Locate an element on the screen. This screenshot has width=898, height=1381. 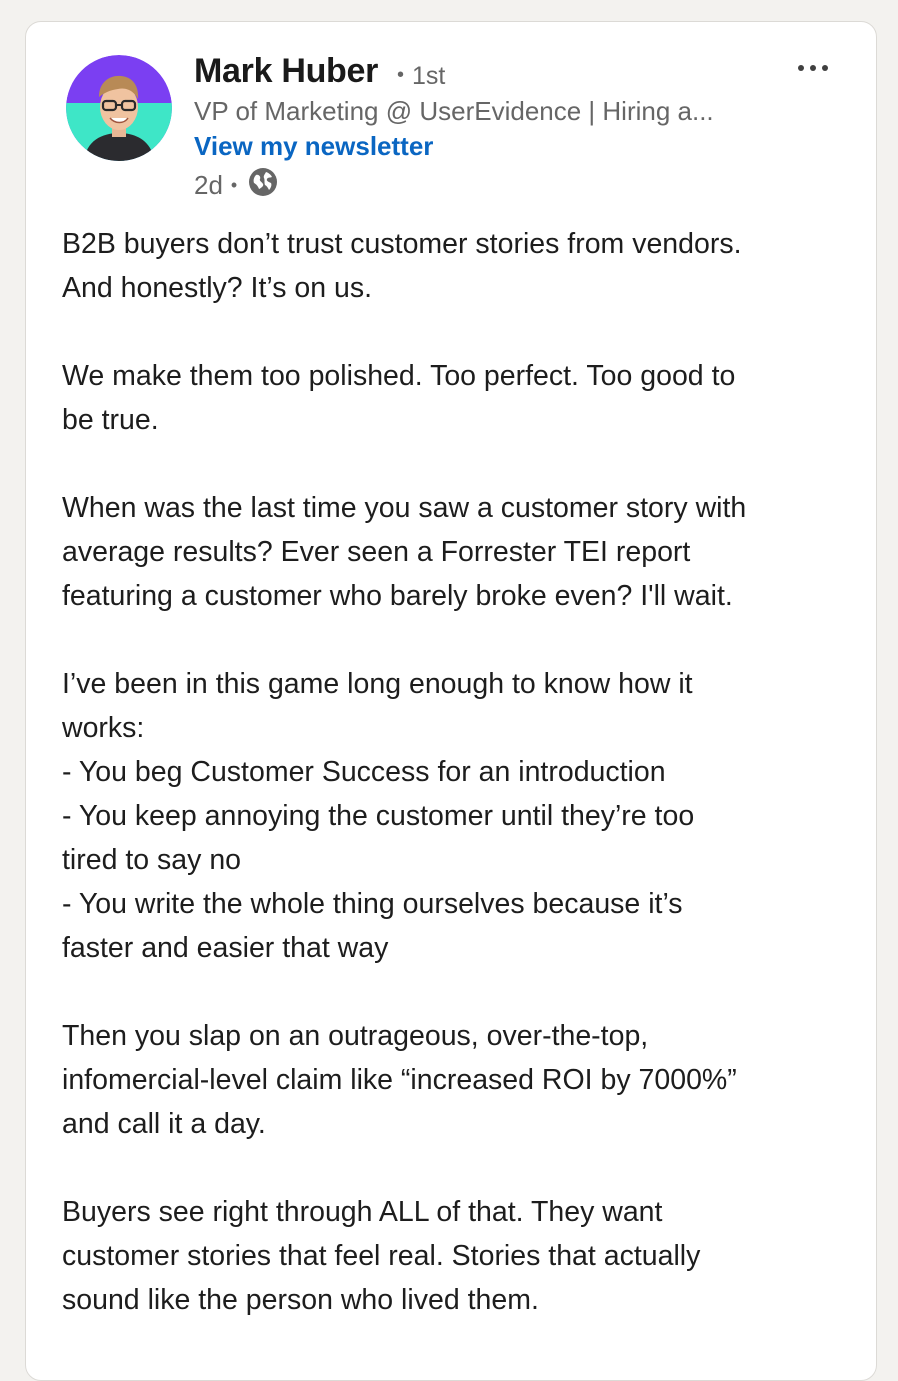
post-timestamp: 2d is located at coordinates (208, 184).